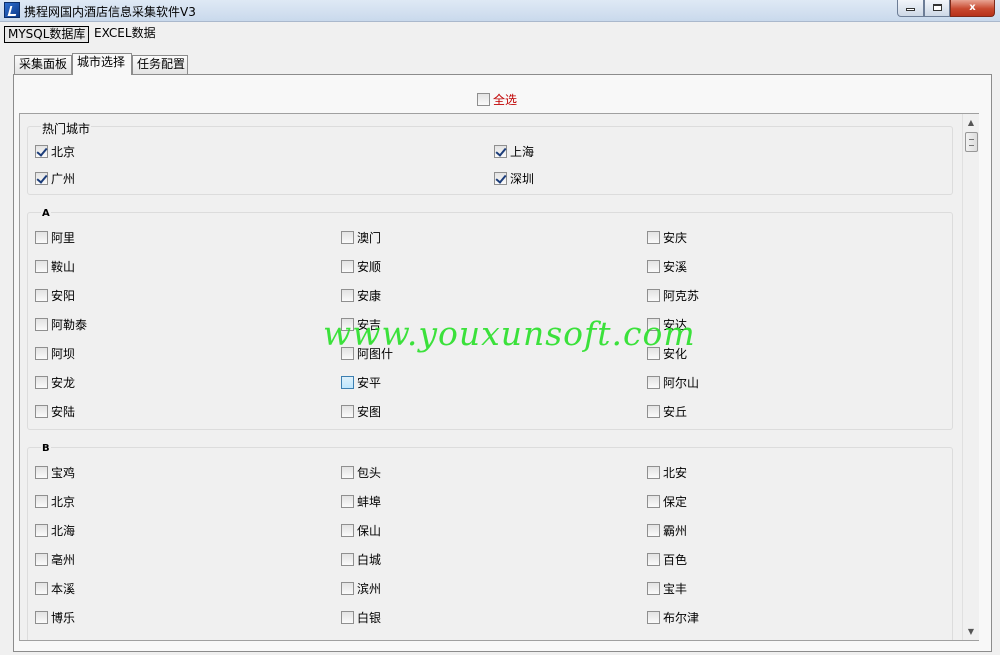 This screenshot has height=655, width=1000. Describe the element at coordinates (47, 34) in the screenshot. I see `menu-mysql: MYSQL数据库` at that location.